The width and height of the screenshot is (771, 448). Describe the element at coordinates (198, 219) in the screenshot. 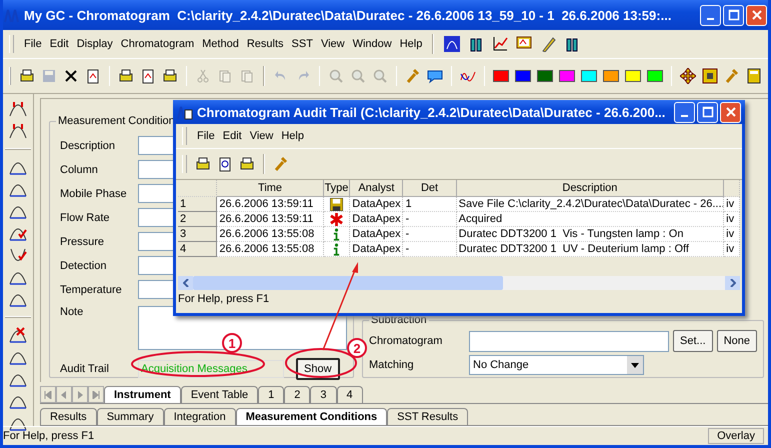

I see `row-number: 2` at that location.